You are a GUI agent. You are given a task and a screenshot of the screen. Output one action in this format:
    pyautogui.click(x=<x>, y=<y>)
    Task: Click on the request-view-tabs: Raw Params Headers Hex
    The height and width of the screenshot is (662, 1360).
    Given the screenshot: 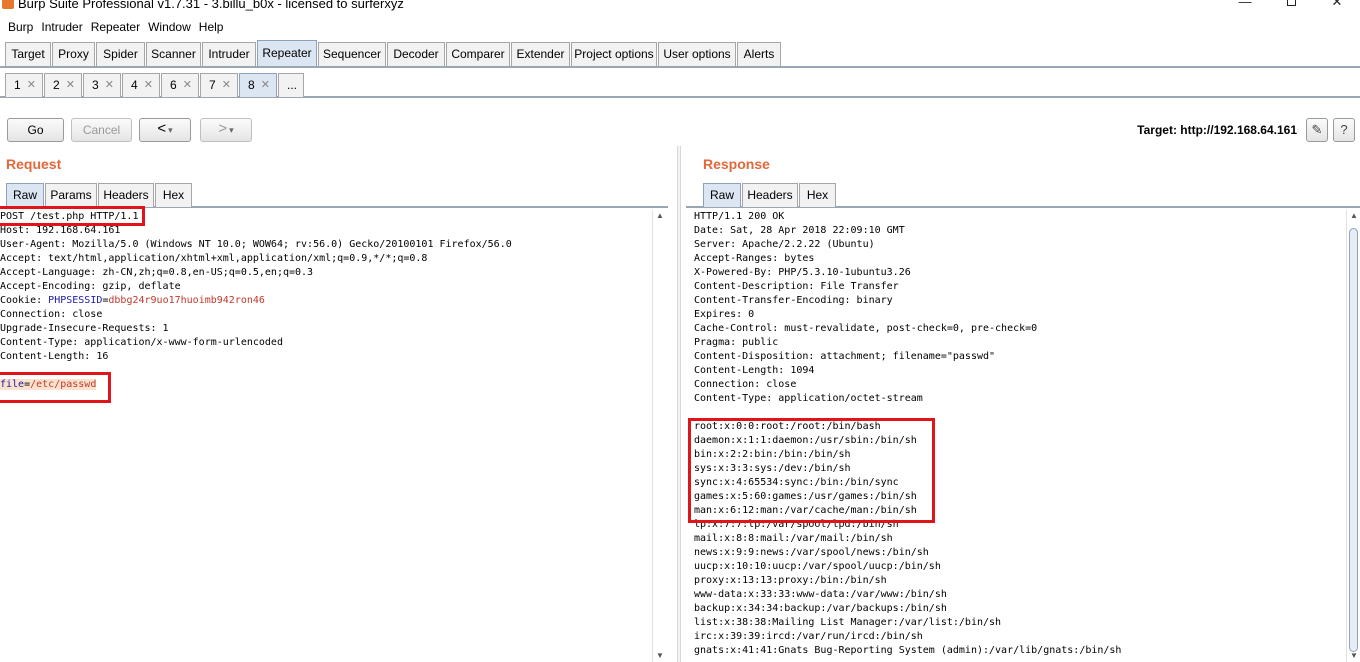 What is the action you would take?
    pyautogui.click(x=334, y=195)
    